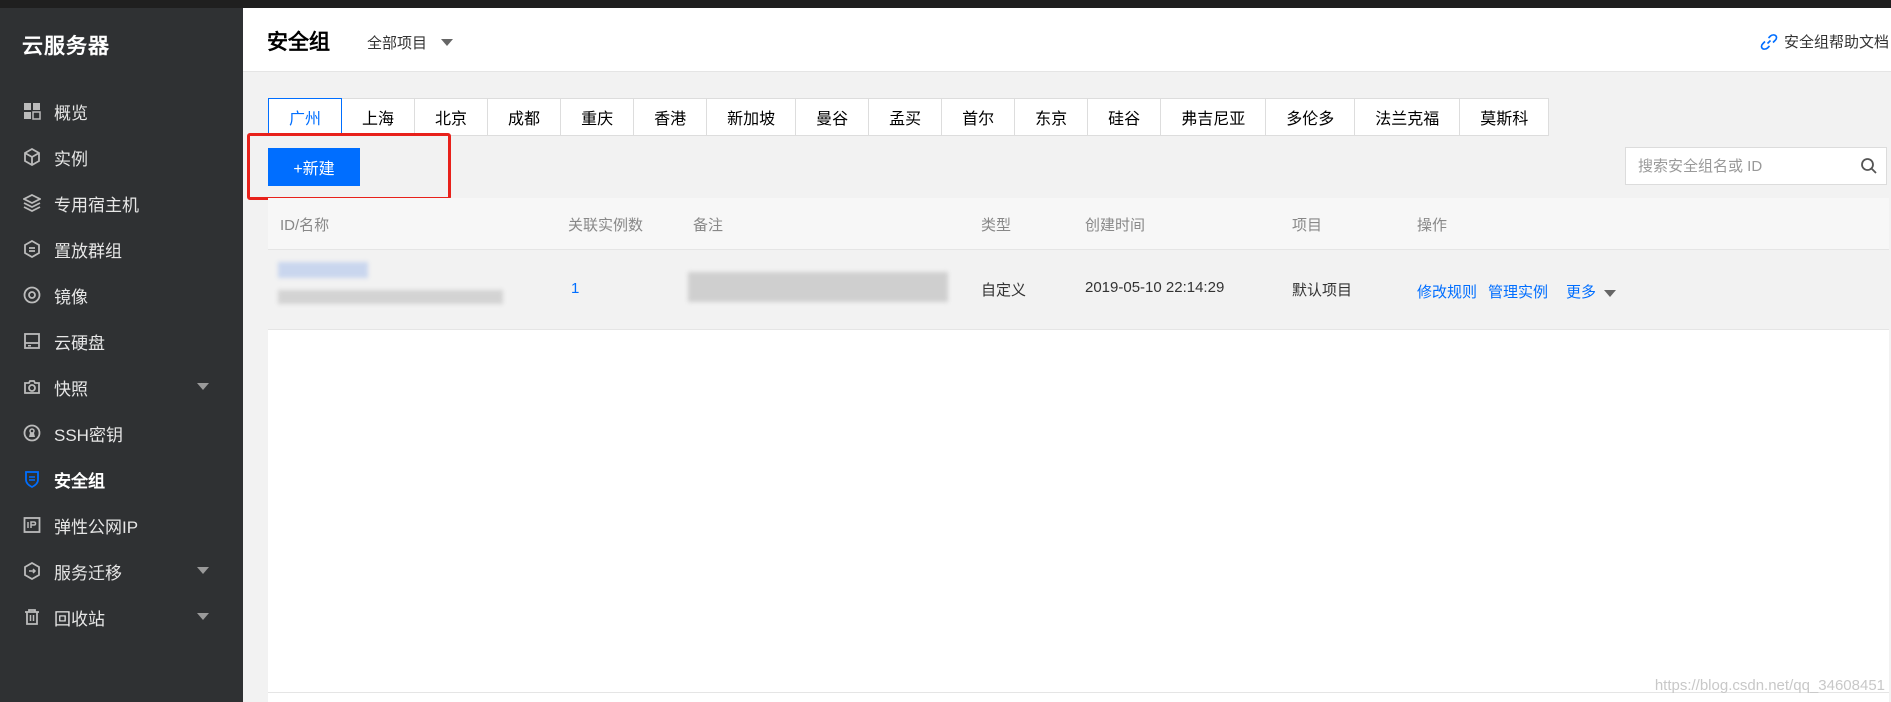 The image size is (1891, 702). I want to click on help-doc-link: 安全组帮助文档, so click(1824, 41).